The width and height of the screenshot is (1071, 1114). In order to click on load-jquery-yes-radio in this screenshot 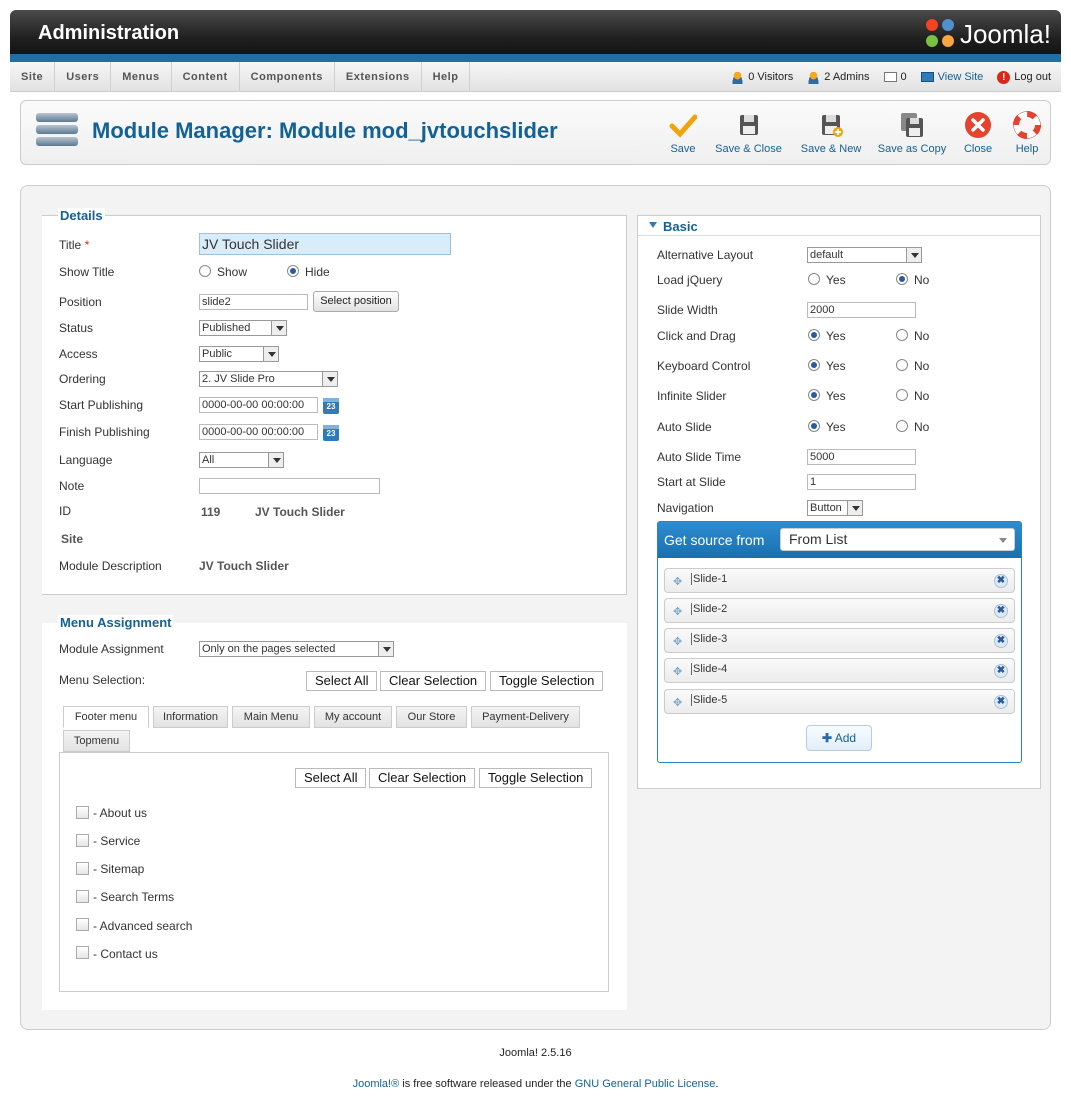, I will do `click(814, 279)`.